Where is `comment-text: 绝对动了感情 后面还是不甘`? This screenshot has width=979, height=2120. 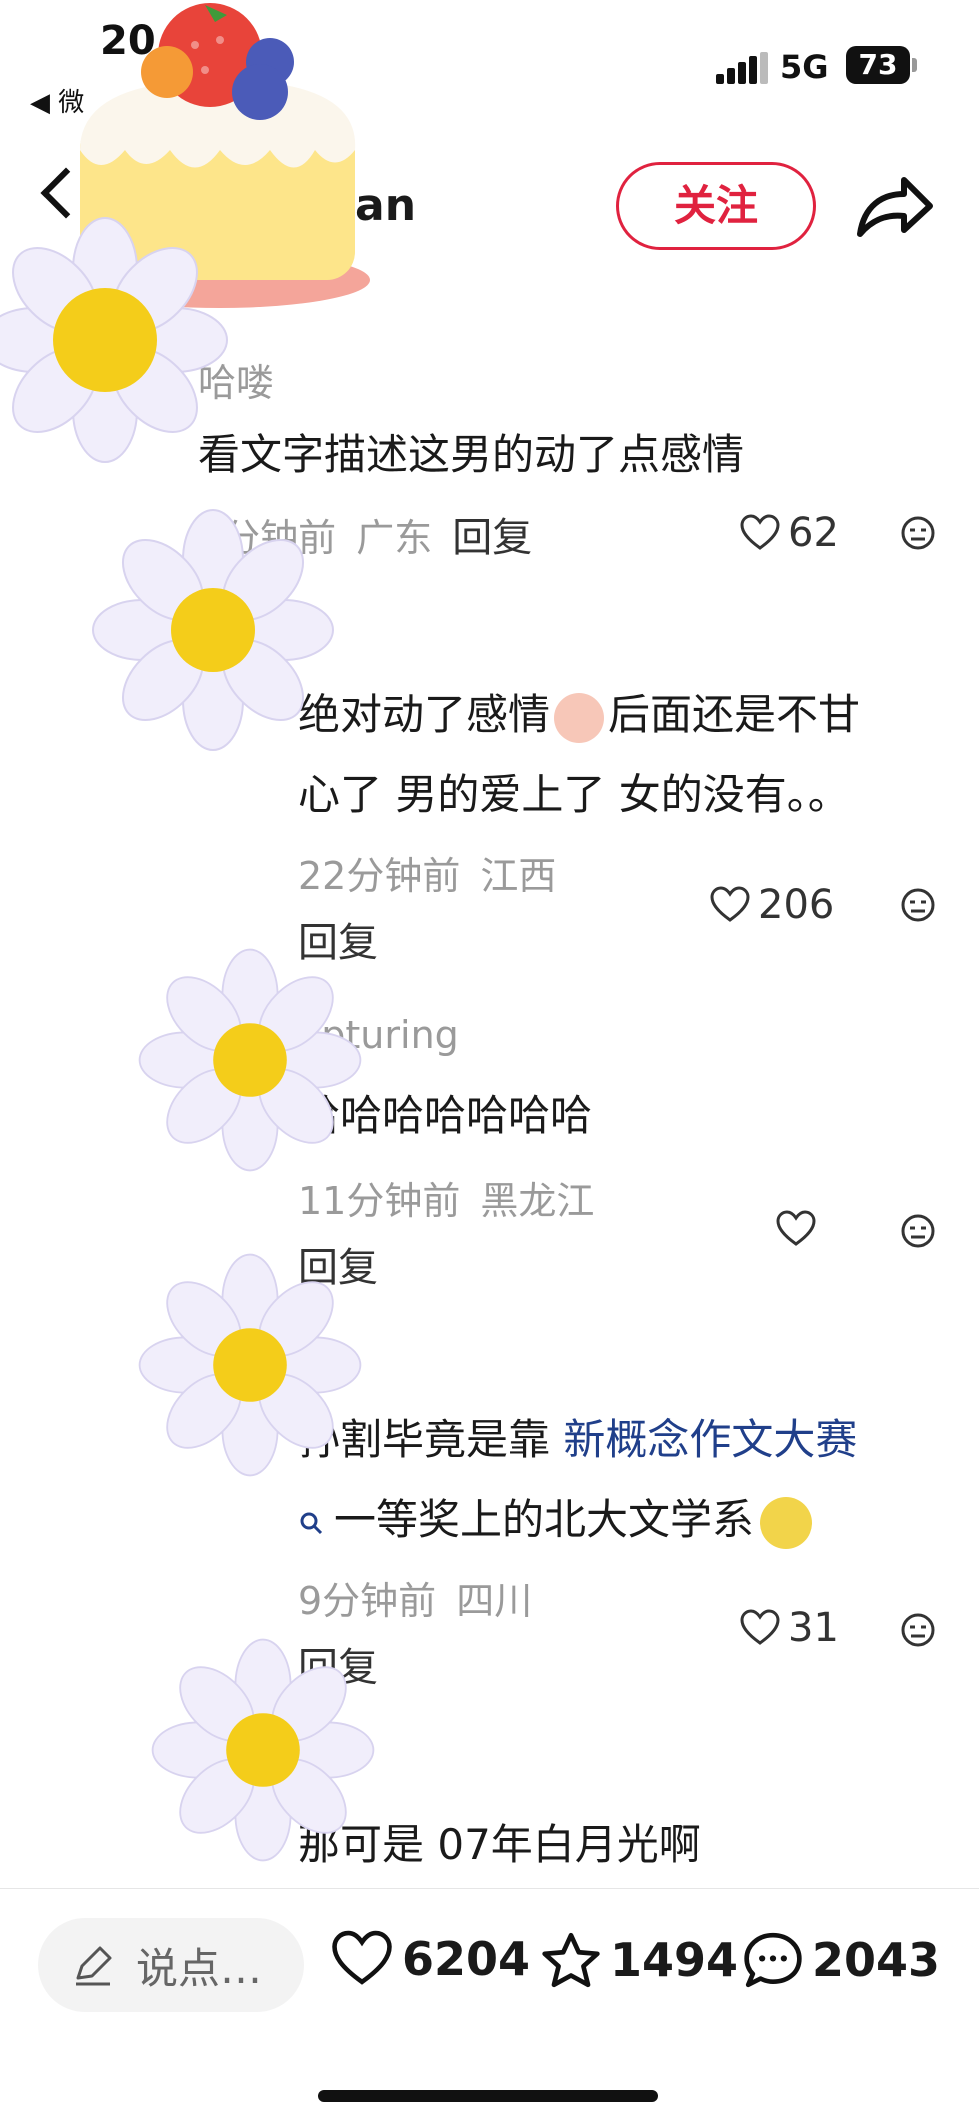 comment-text: 绝对动了感情 后面还是不甘 is located at coordinates (579, 715).